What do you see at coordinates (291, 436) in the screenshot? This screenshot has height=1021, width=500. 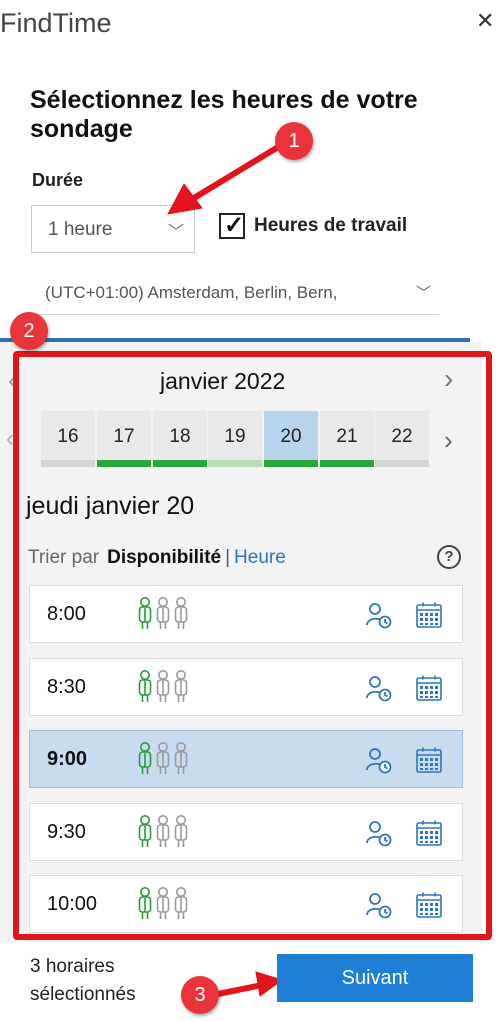 I see `day-number: 20` at bounding box center [291, 436].